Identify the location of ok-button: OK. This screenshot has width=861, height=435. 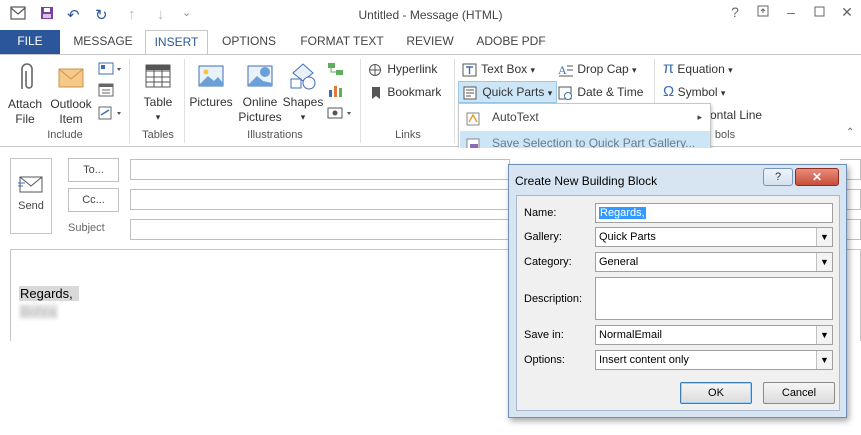
(716, 393).